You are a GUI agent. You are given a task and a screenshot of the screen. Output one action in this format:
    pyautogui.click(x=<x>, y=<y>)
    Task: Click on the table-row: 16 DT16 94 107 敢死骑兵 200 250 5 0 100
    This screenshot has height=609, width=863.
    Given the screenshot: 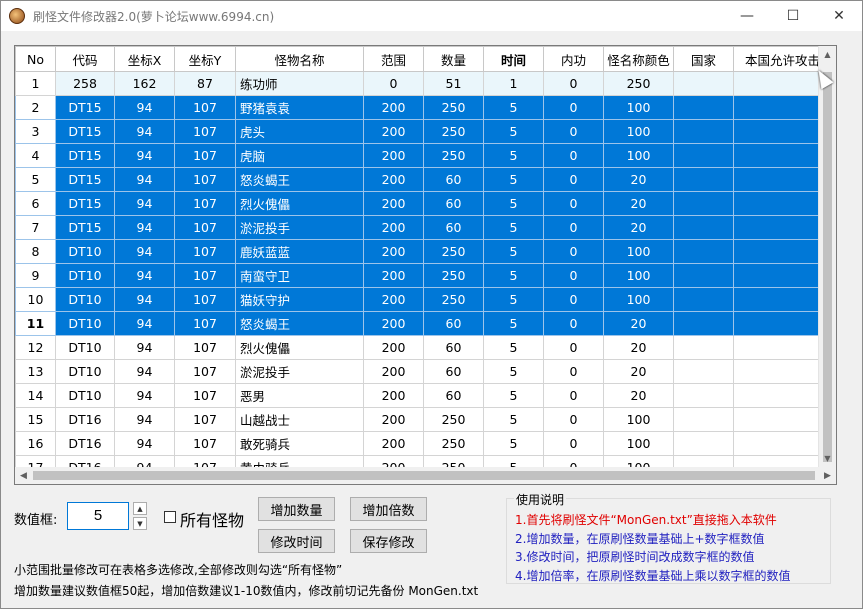 What is the action you would take?
    pyautogui.click(x=423, y=443)
    